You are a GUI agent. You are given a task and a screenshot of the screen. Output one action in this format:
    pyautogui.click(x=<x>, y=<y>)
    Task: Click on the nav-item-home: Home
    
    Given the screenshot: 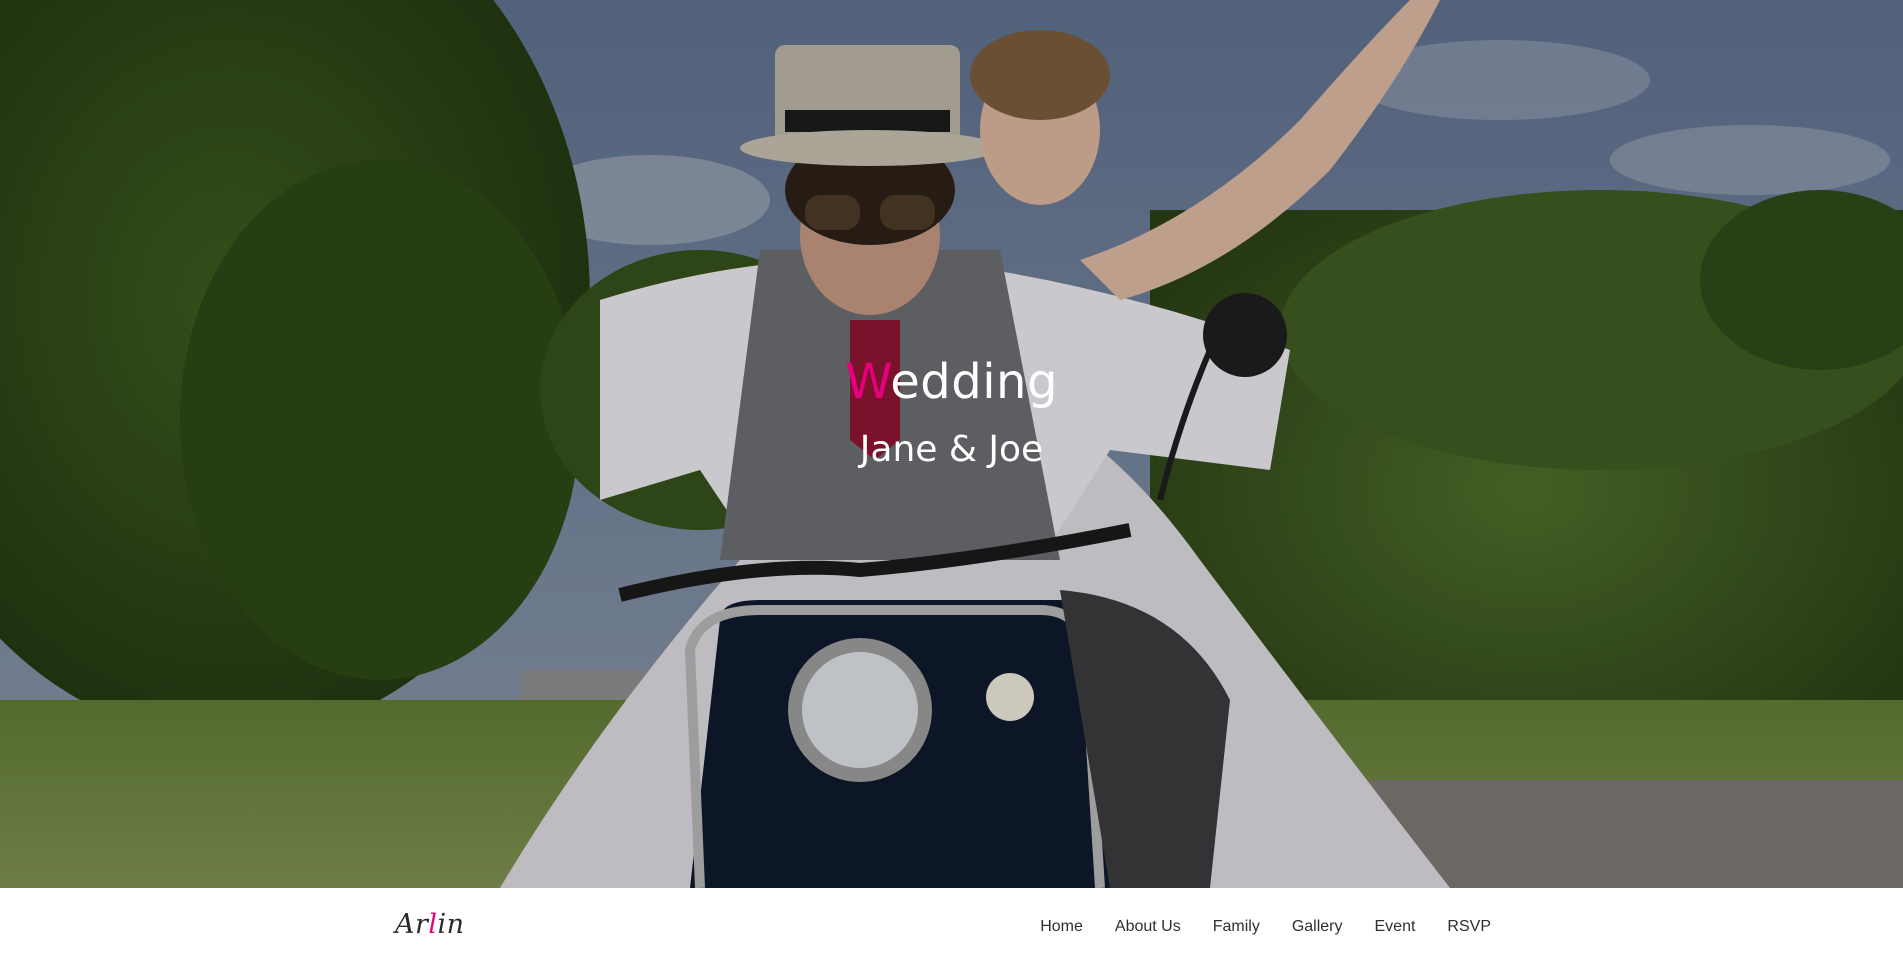 What is the action you would take?
    pyautogui.click(x=1061, y=927)
    